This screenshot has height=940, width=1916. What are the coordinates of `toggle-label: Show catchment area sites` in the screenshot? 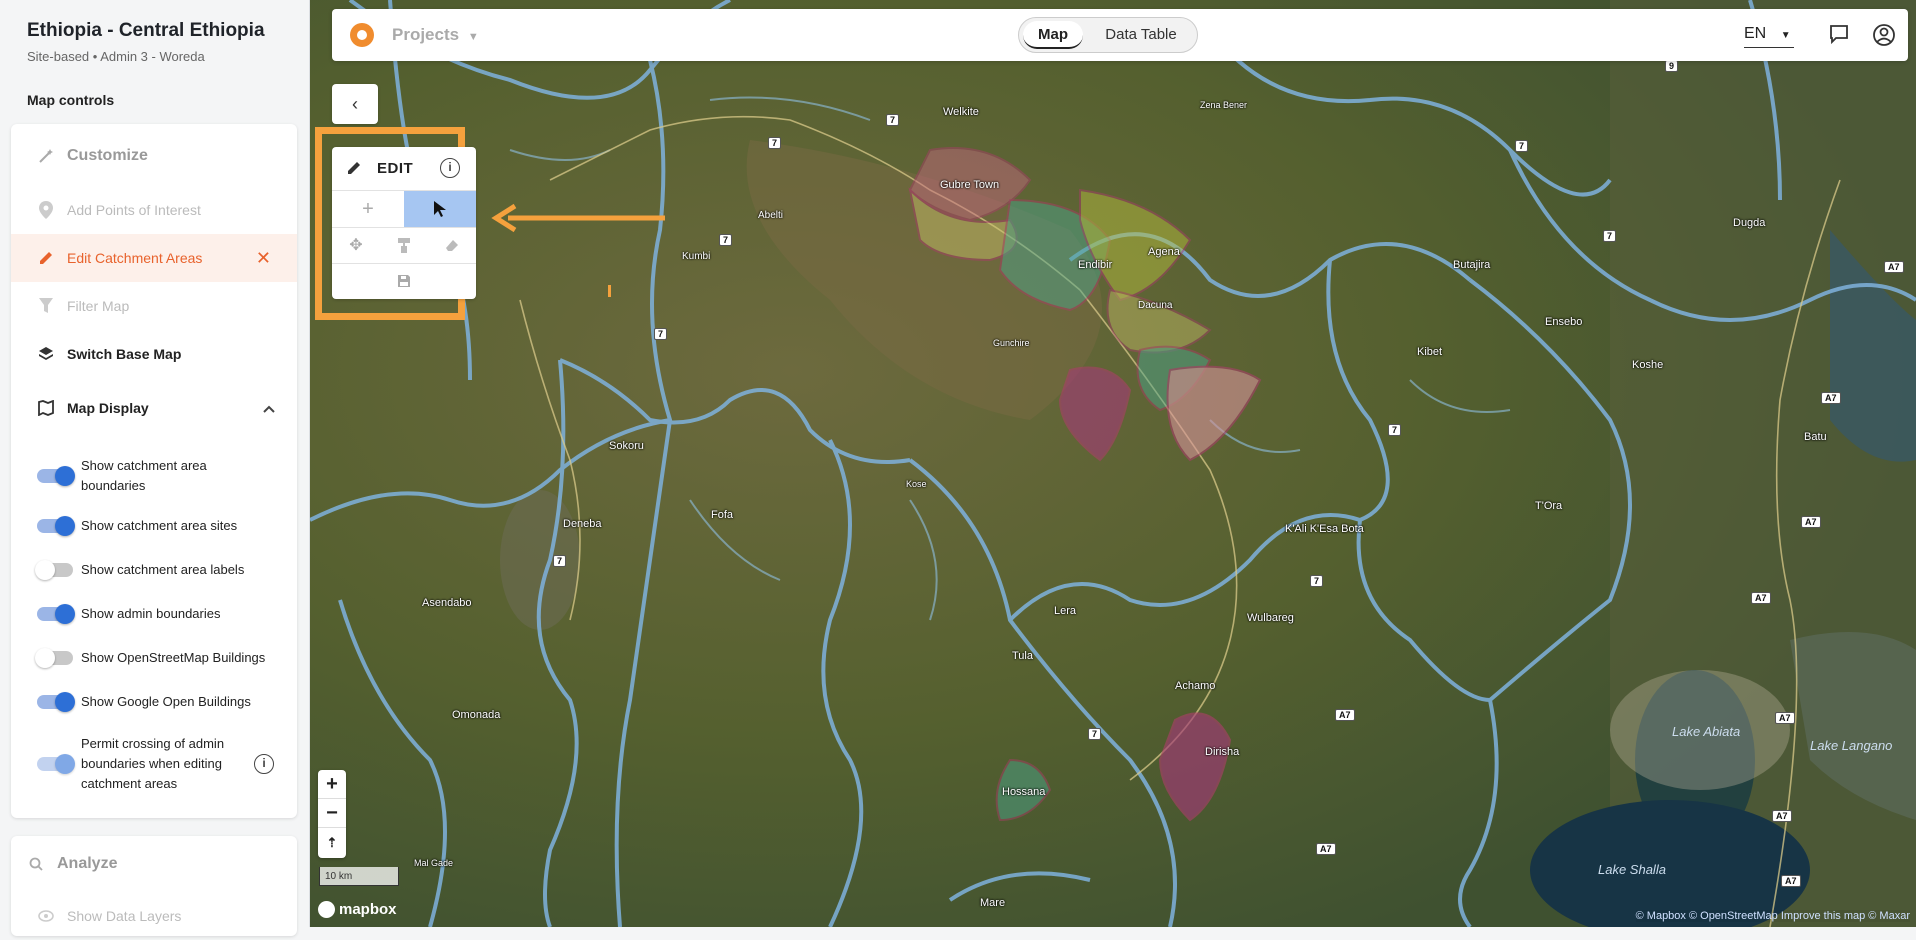 It's located at (159, 525).